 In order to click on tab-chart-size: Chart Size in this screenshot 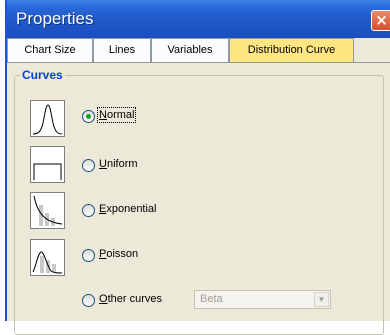, I will do `click(50, 50)`.